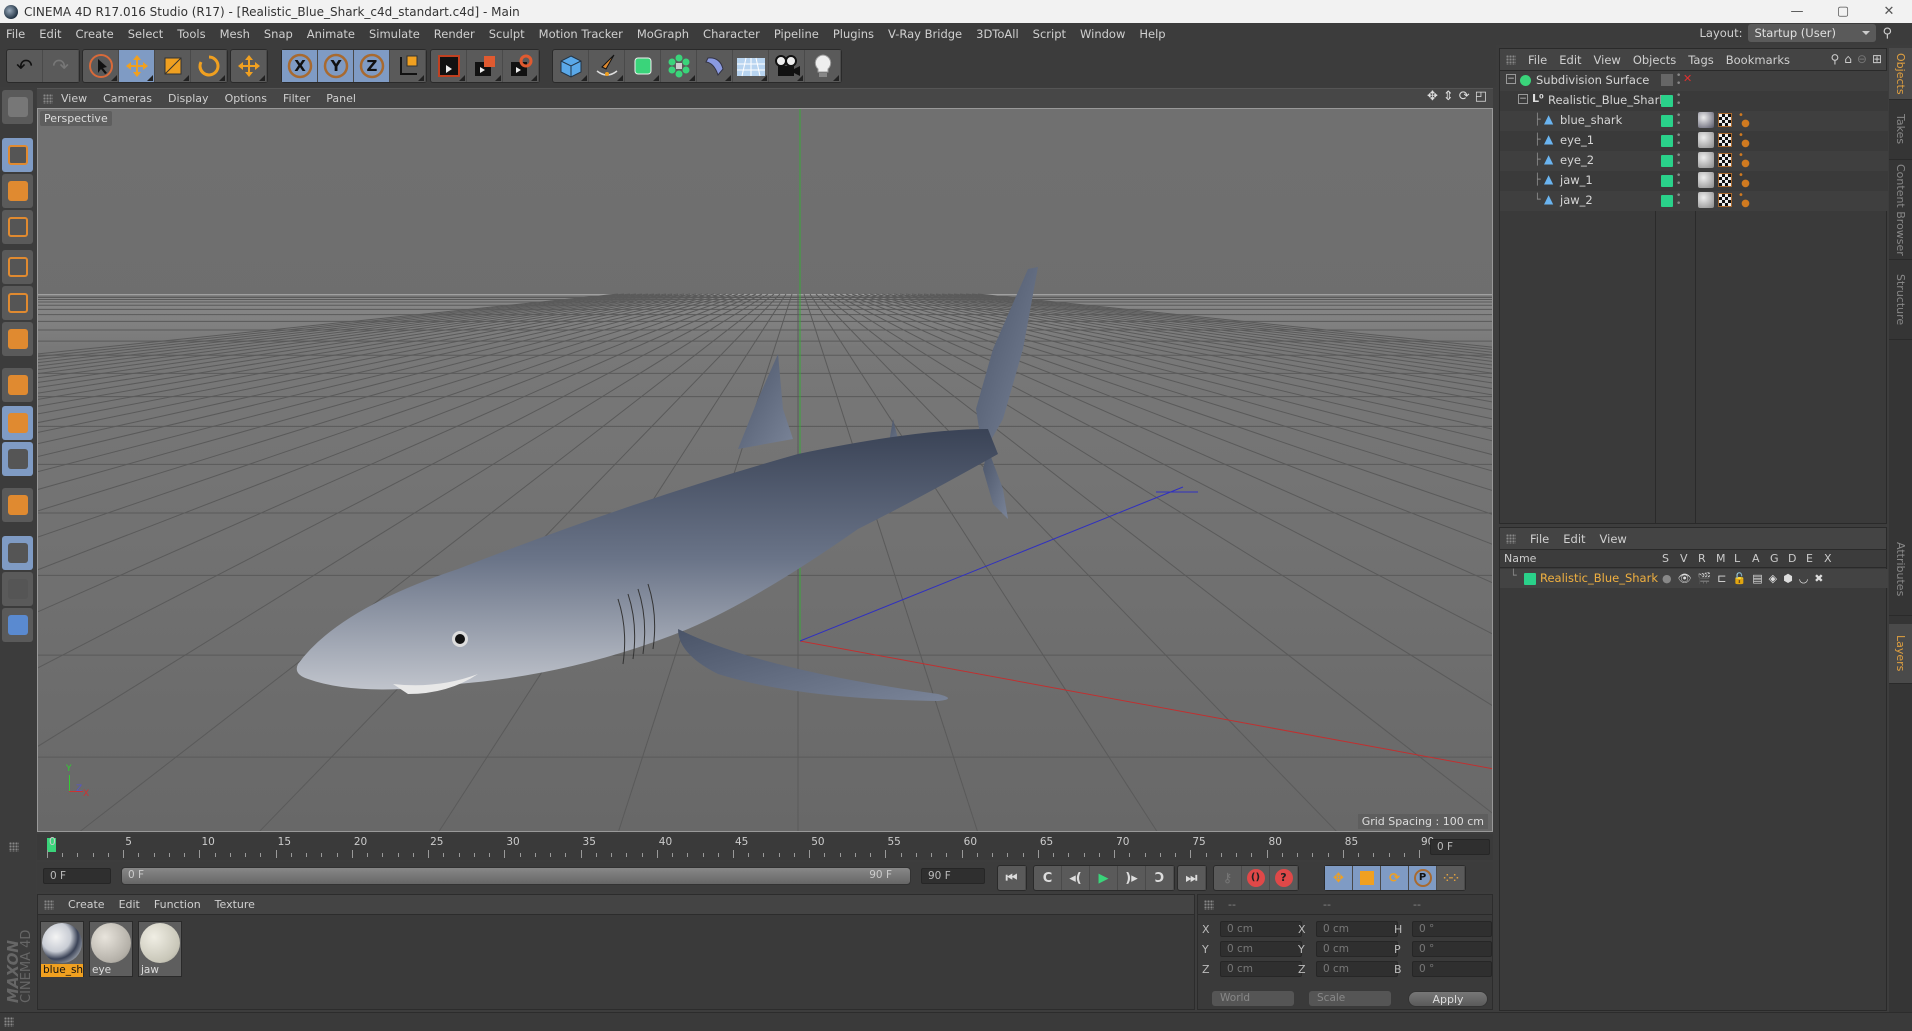 This screenshot has height=1031, width=1912. I want to click on filter-icon: ⊖, so click(1862, 59).